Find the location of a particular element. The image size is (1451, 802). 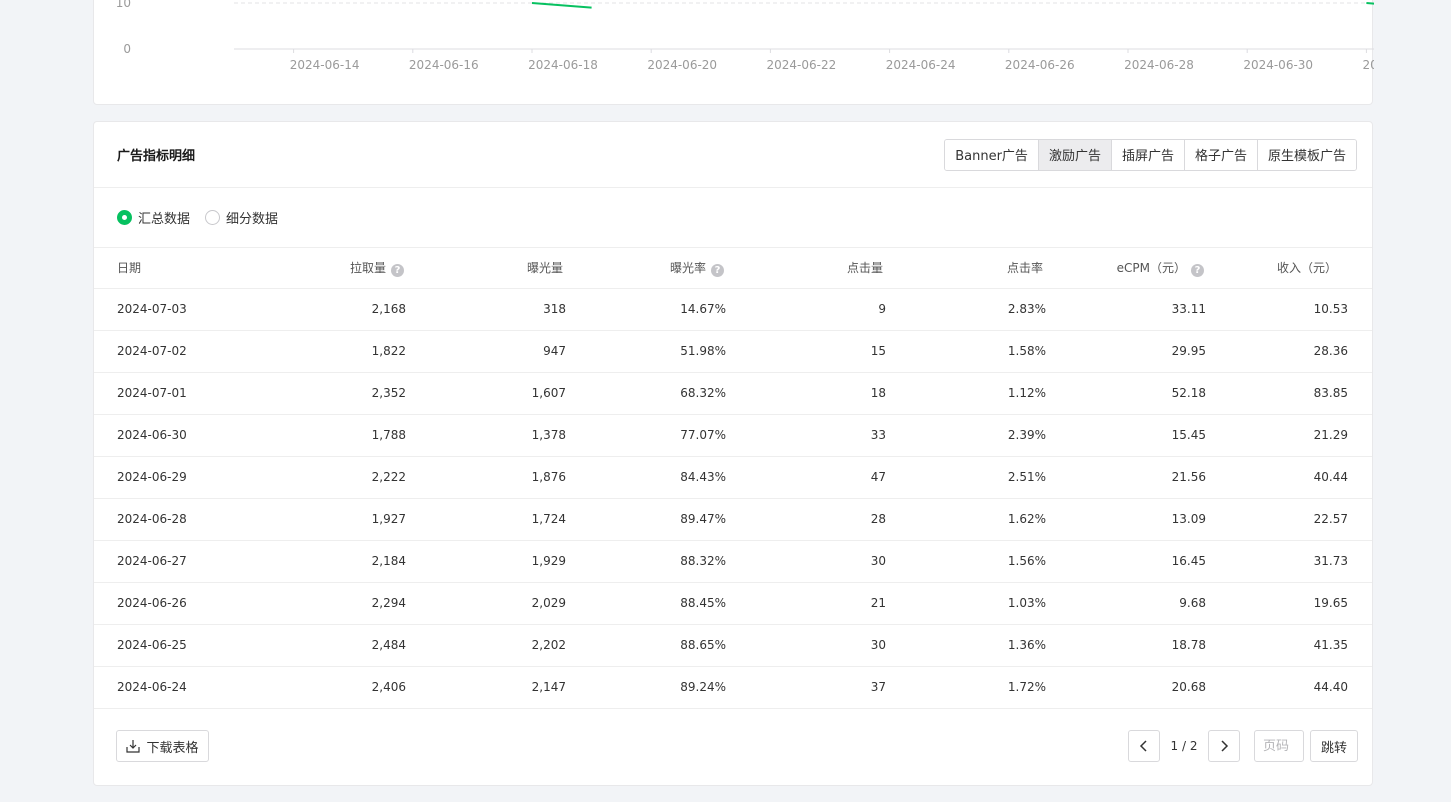

table-cell: 1,876 is located at coordinates (486, 477).